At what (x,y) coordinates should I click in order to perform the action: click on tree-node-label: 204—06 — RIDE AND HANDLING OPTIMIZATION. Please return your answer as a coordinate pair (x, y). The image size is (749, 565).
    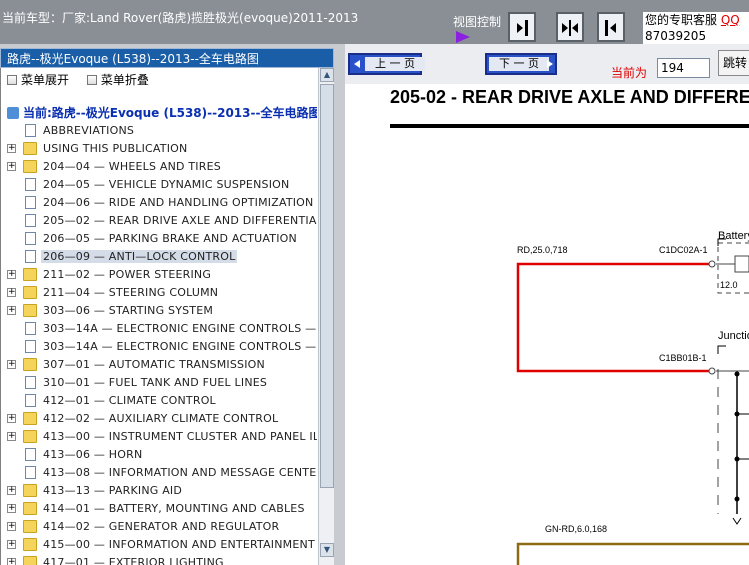
    Looking at the image, I should click on (178, 202).